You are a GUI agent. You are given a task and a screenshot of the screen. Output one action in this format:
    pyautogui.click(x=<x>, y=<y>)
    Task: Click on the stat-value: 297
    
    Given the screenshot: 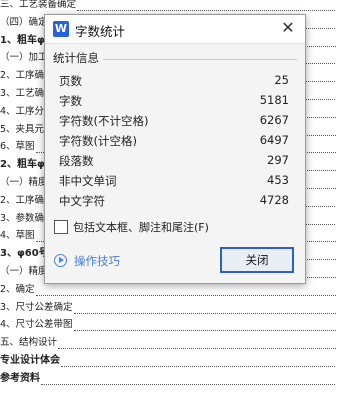 What is the action you would take?
    pyautogui.click(x=278, y=160)
    